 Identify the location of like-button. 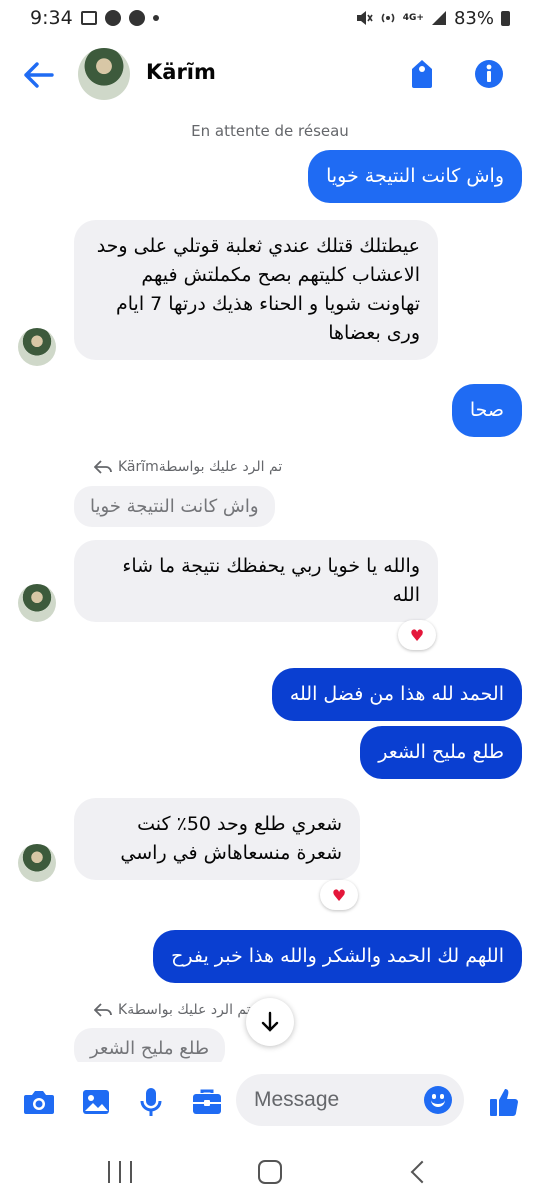
(504, 1102).